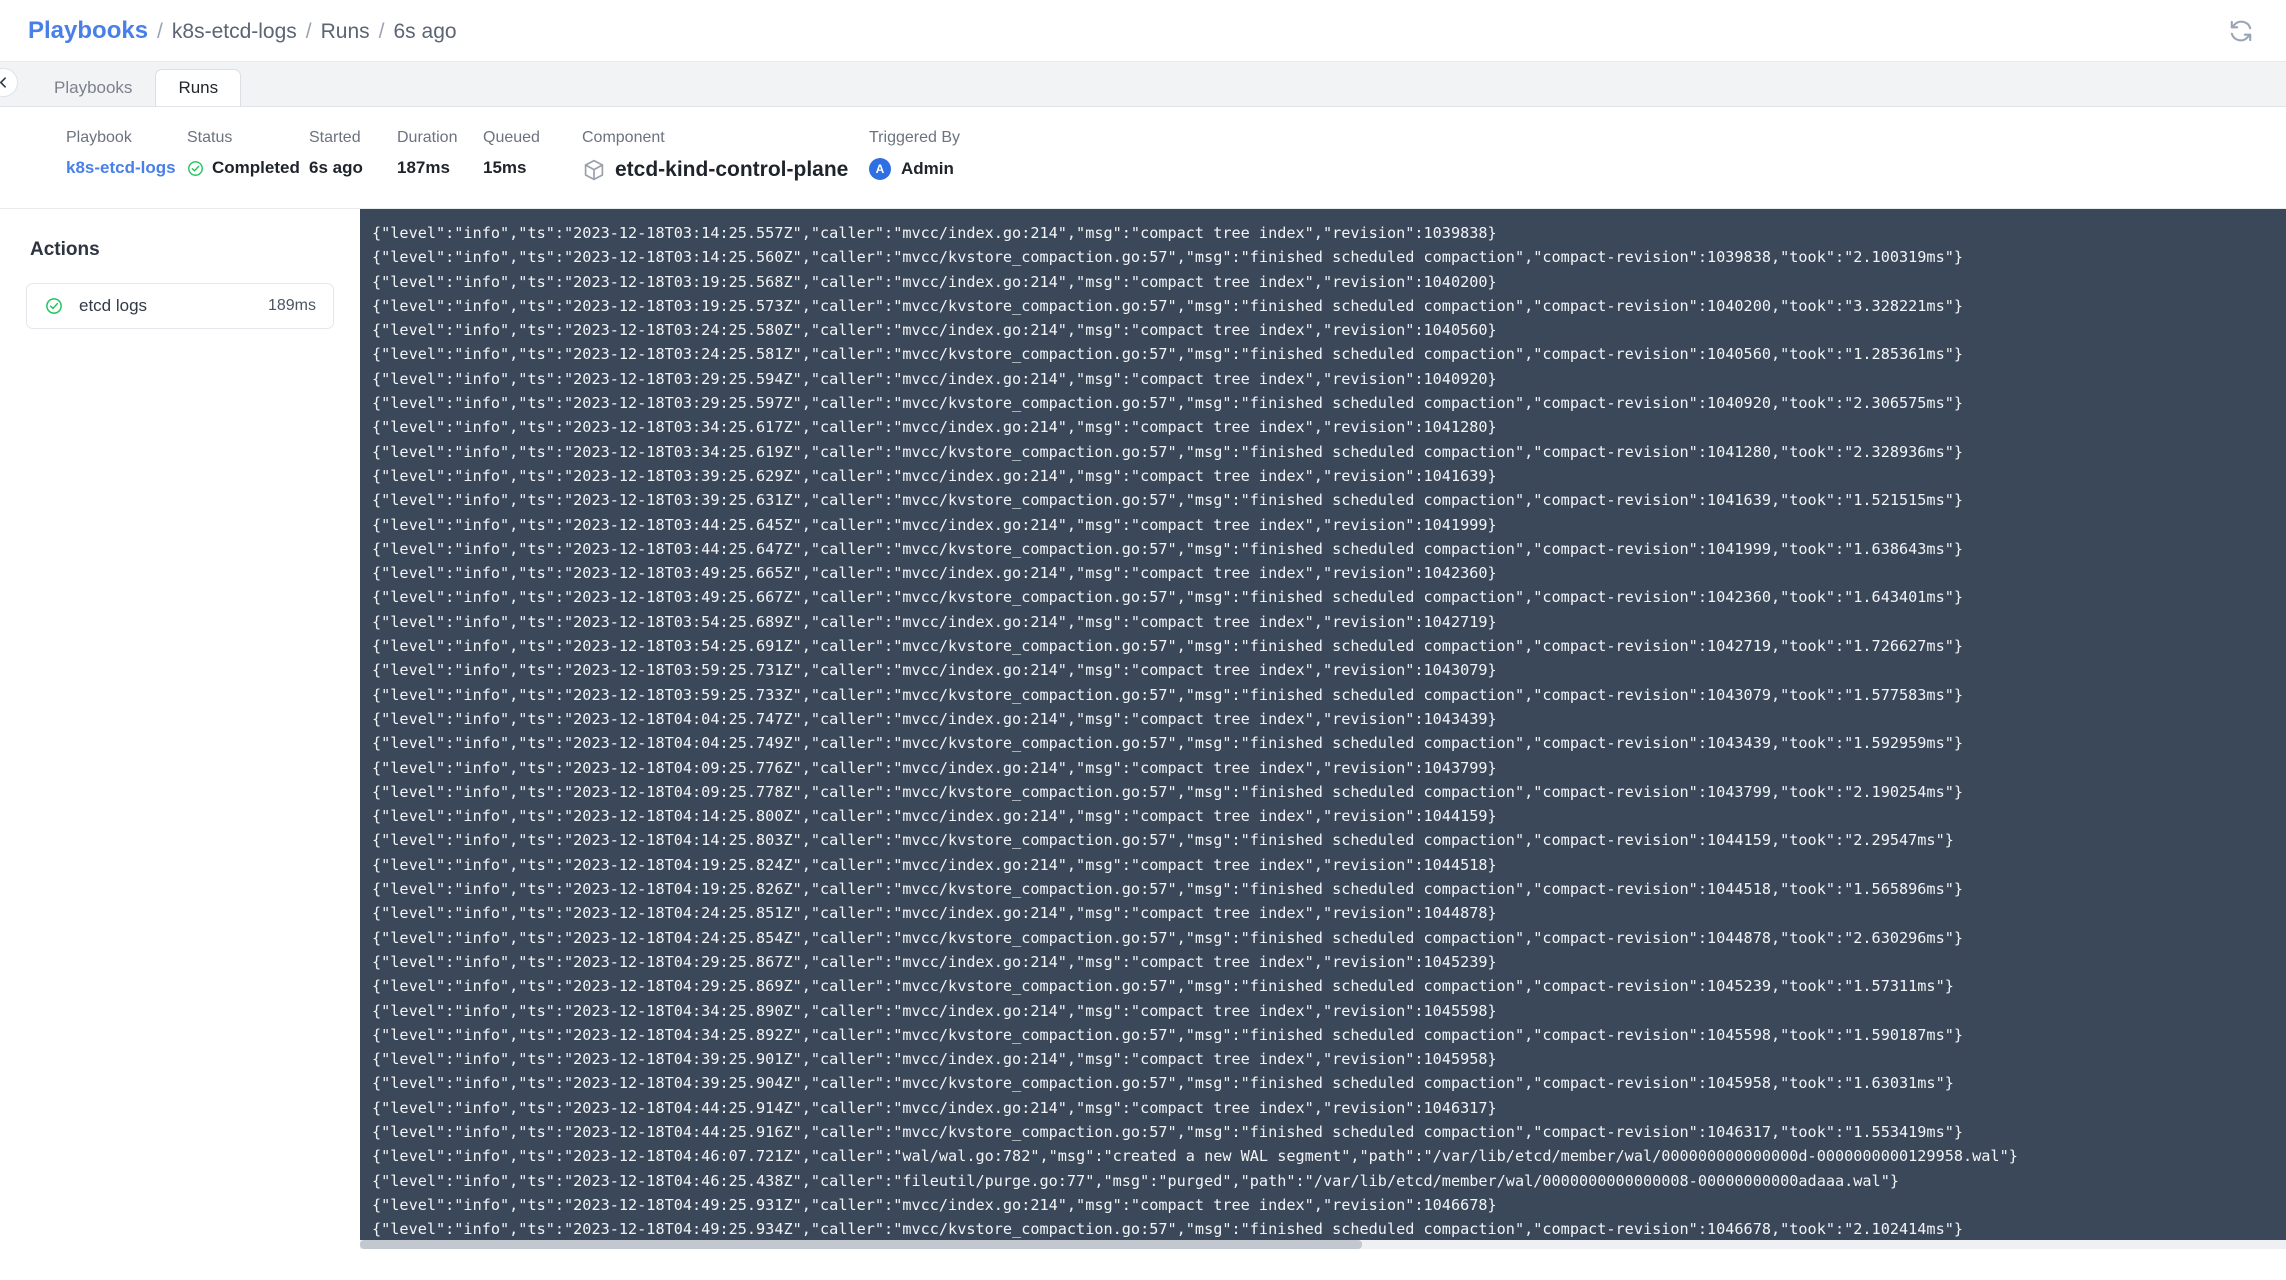 The height and width of the screenshot is (1280, 2286). What do you see at coordinates (1143, 84) in the screenshot?
I see `tab-bar: Playbooks Runs` at bounding box center [1143, 84].